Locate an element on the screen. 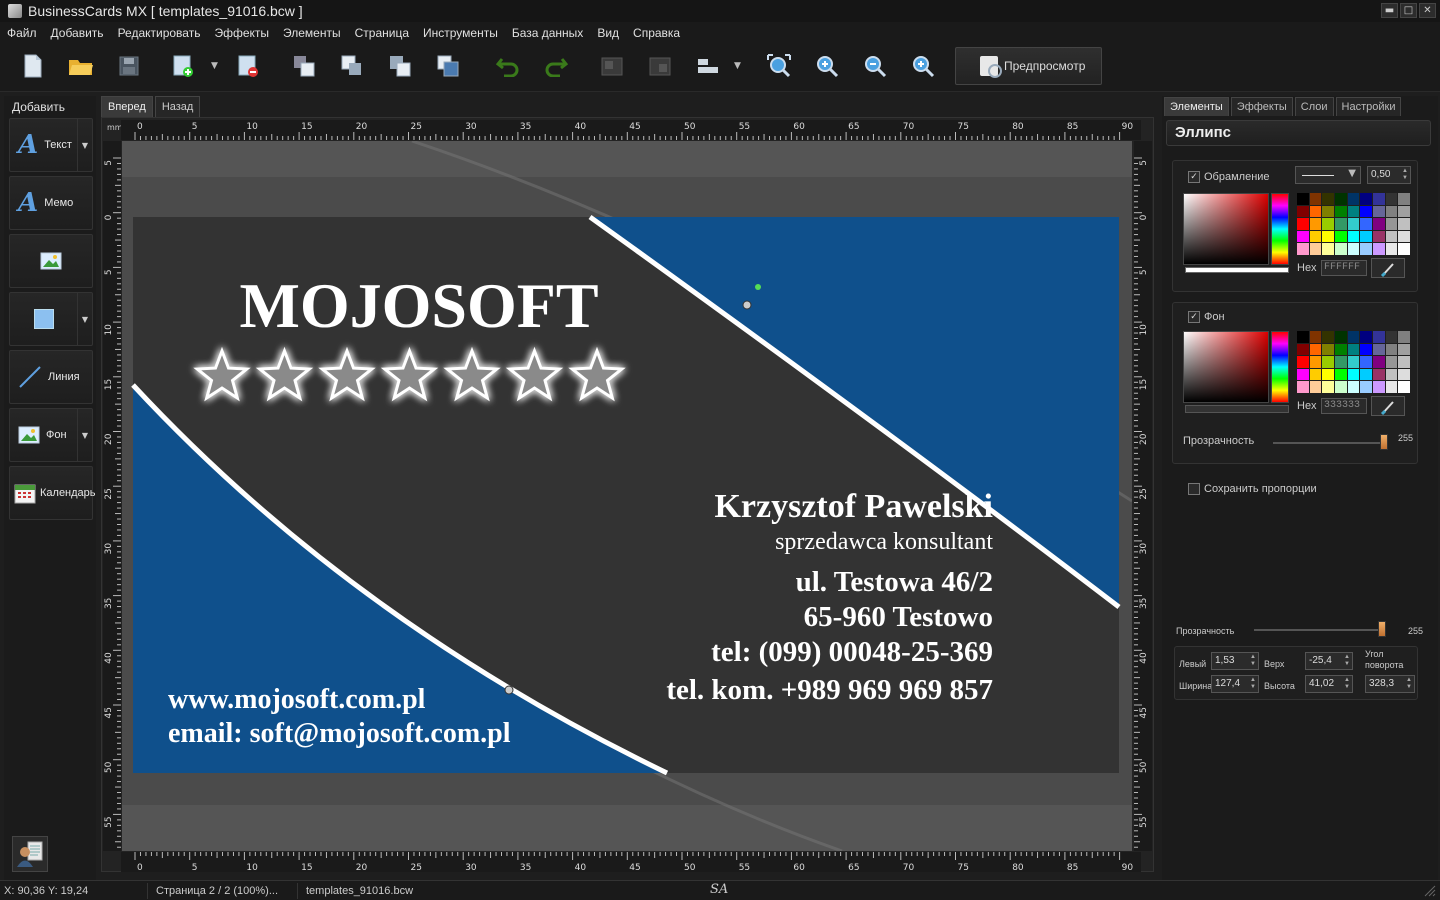  tab-effects: Эффекты is located at coordinates (1261, 106).